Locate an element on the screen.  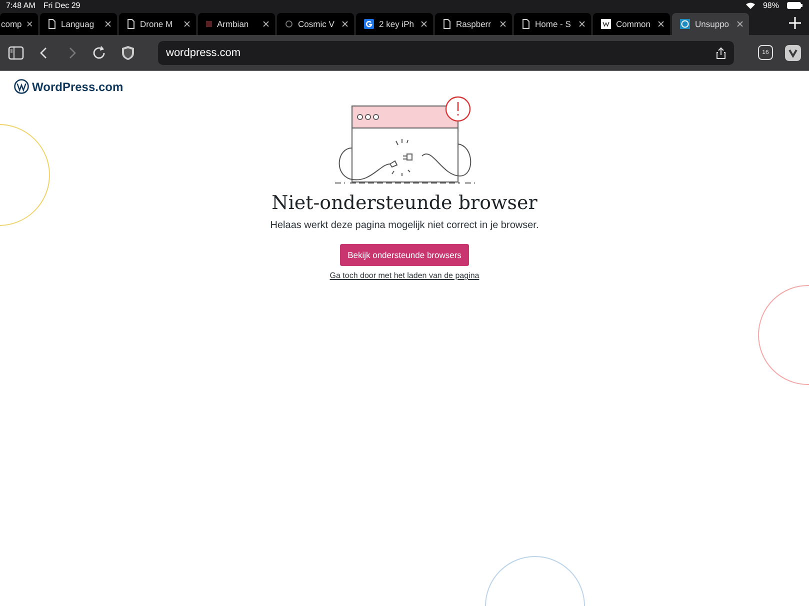
browser-tab: Cosmic V is located at coordinates (315, 24).